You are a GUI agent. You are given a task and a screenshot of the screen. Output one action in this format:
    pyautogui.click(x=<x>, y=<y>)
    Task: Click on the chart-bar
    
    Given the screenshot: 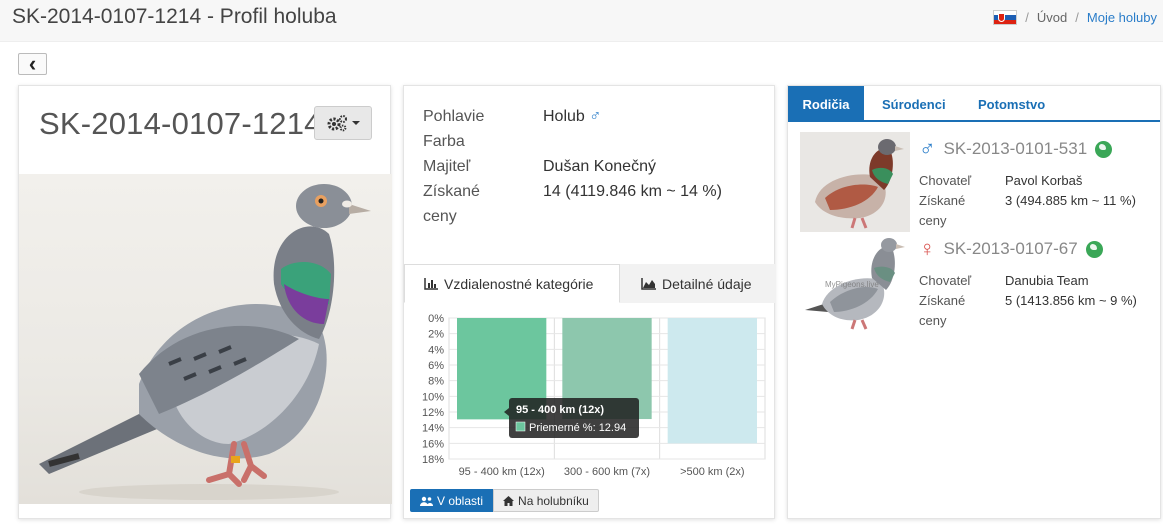 What is the action you would take?
    pyautogui.click(x=712, y=381)
    